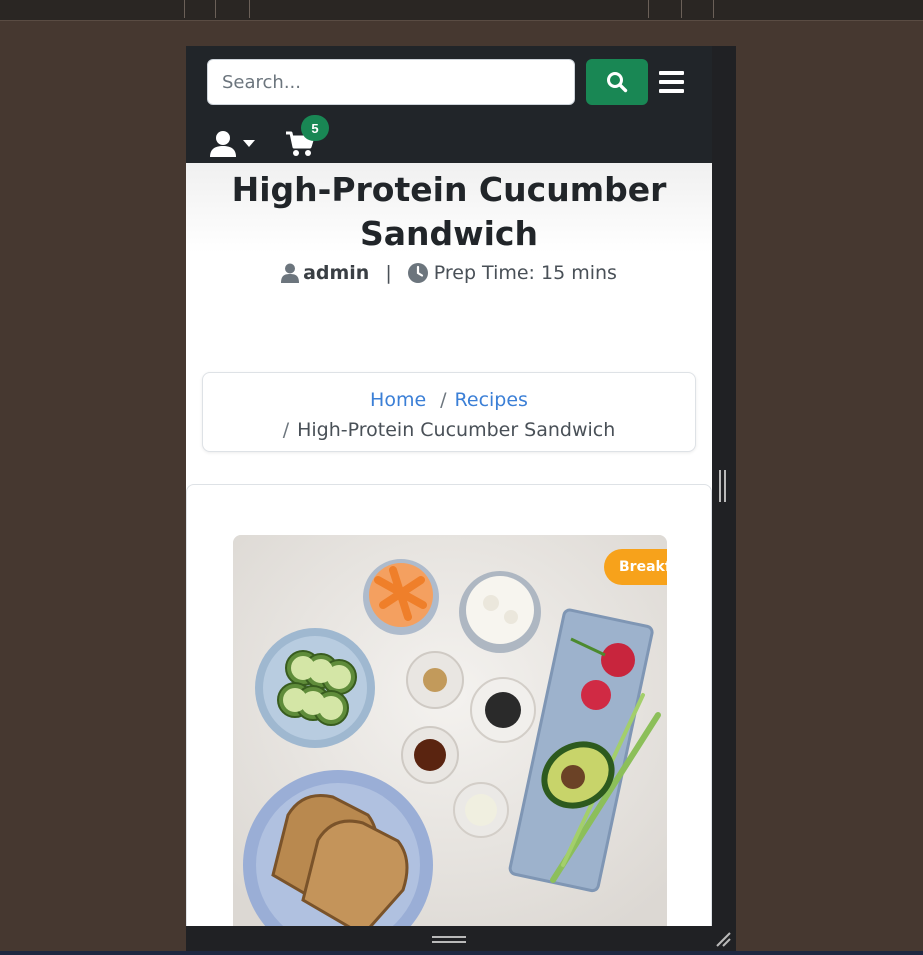  What do you see at coordinates (398, 400) in the screenshot?
I see `breadcrumb-home: Home` at bounding box center [398, 400].